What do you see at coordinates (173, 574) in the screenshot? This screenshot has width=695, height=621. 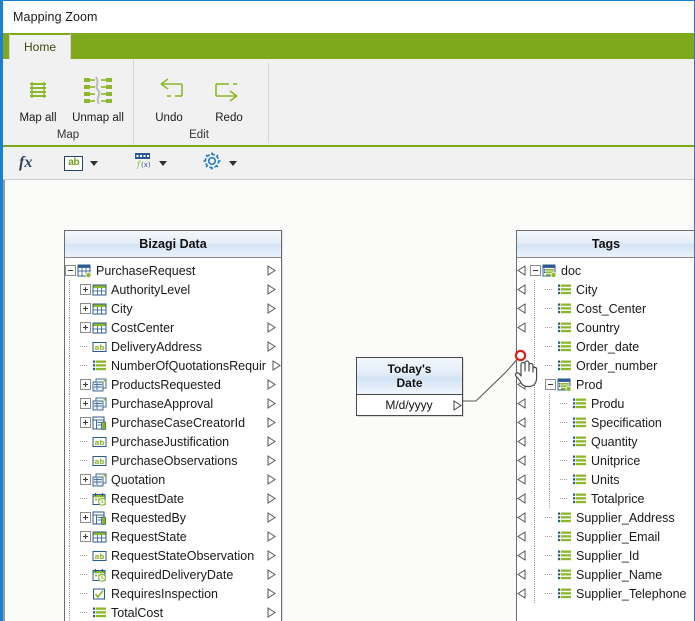 I see `tree-row: RequiredDeliveryDate` at bounding box center [173, 574].